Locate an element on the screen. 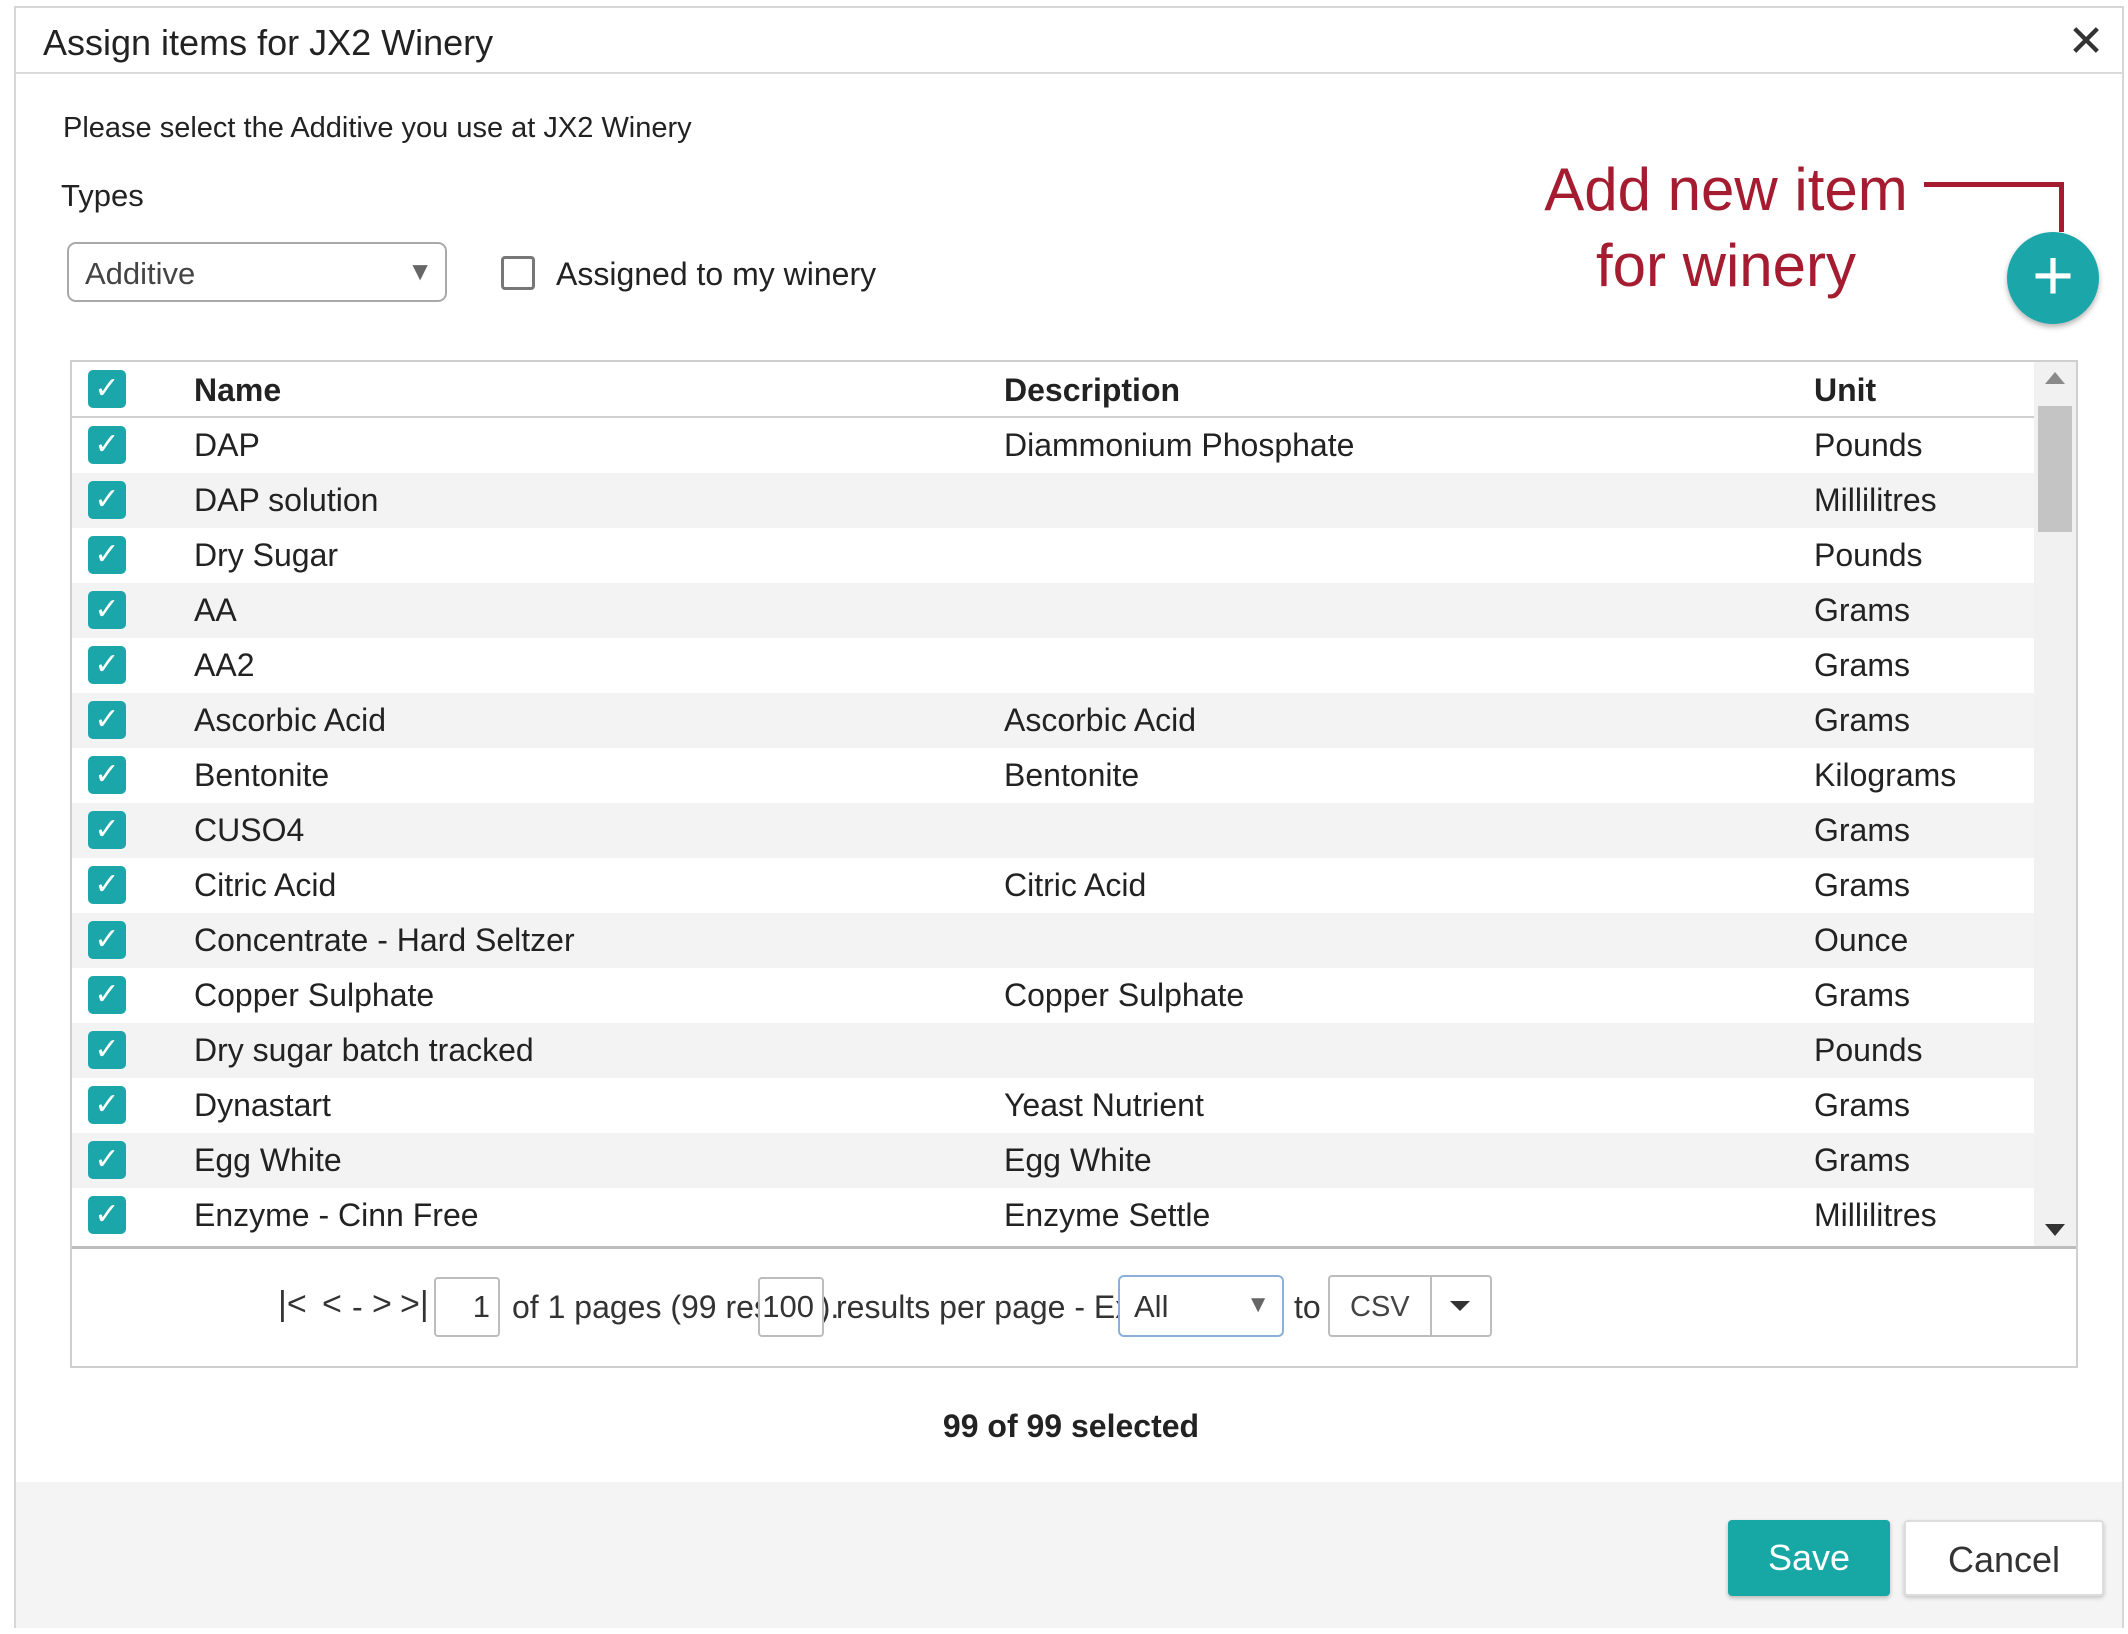 This screenshot has width=2128, height=1634. column-header-name: Name is located at coordinates (237, 390).